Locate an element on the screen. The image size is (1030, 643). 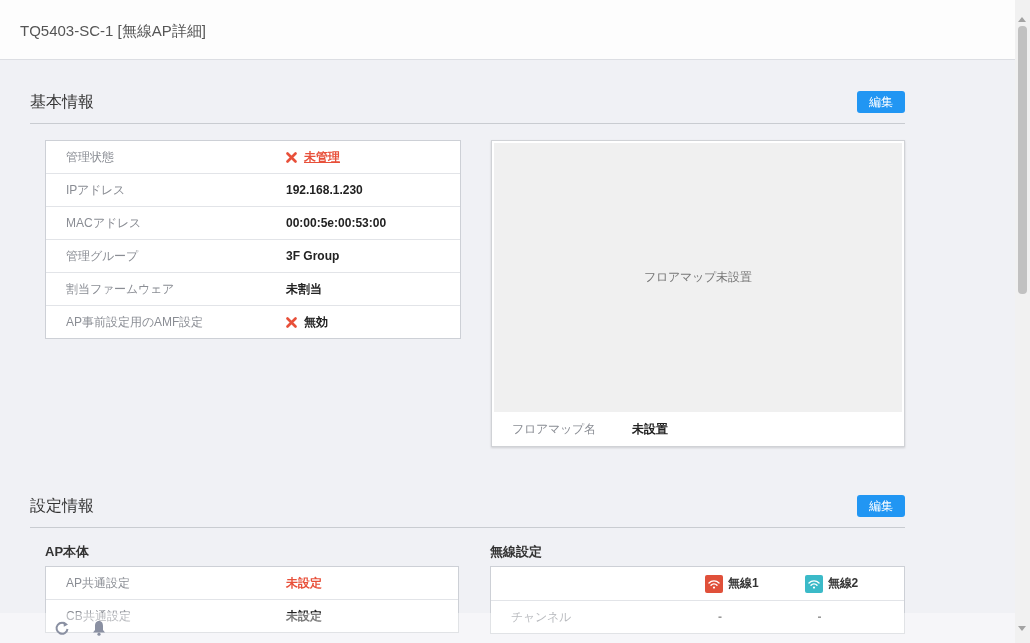
field-label: 管理グループ is located at coordinates (102, 256).